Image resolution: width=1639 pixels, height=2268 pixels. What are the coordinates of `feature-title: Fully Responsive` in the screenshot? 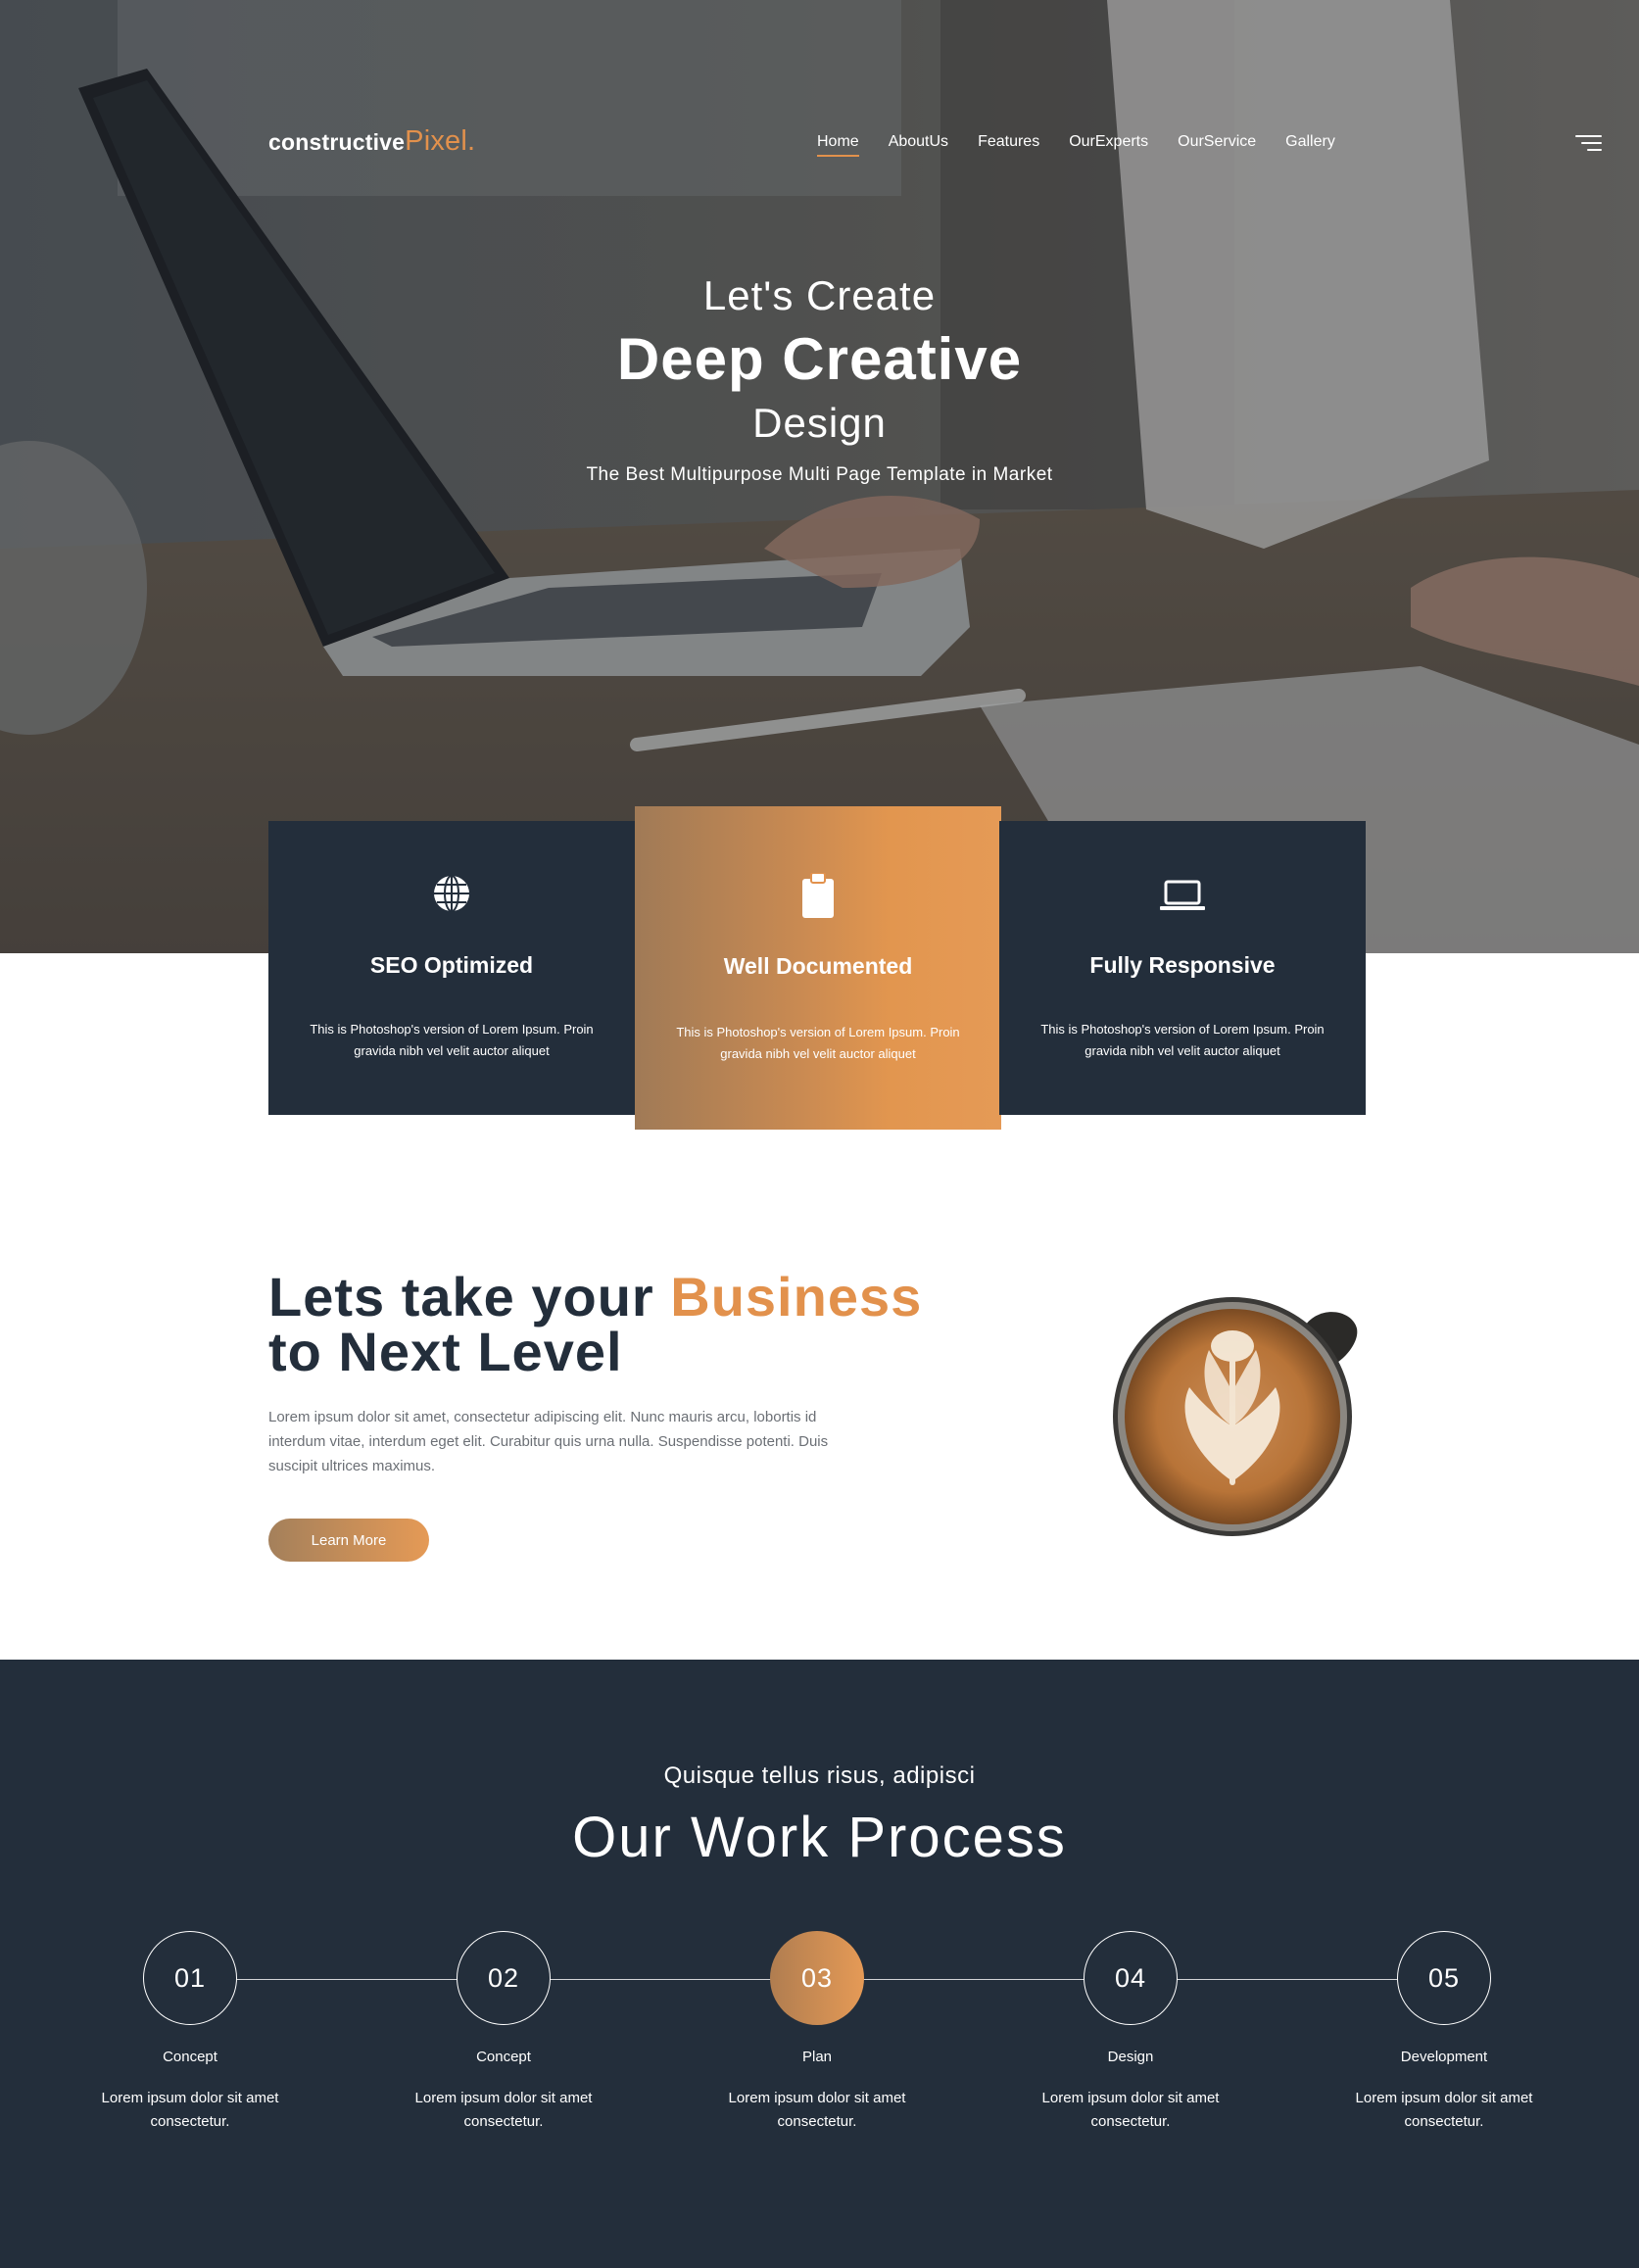 It's located at (1183, 965).